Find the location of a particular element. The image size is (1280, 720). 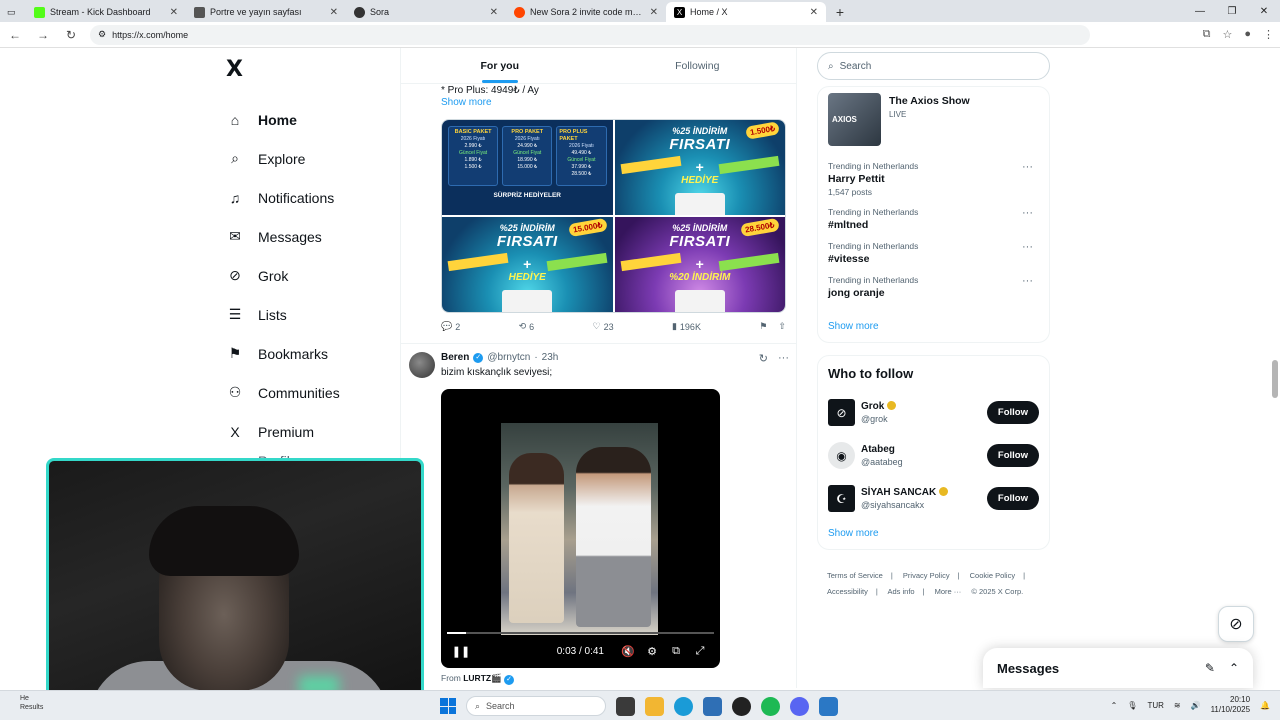

views-button: ▮ 196K is located at coordinates (686, 326).